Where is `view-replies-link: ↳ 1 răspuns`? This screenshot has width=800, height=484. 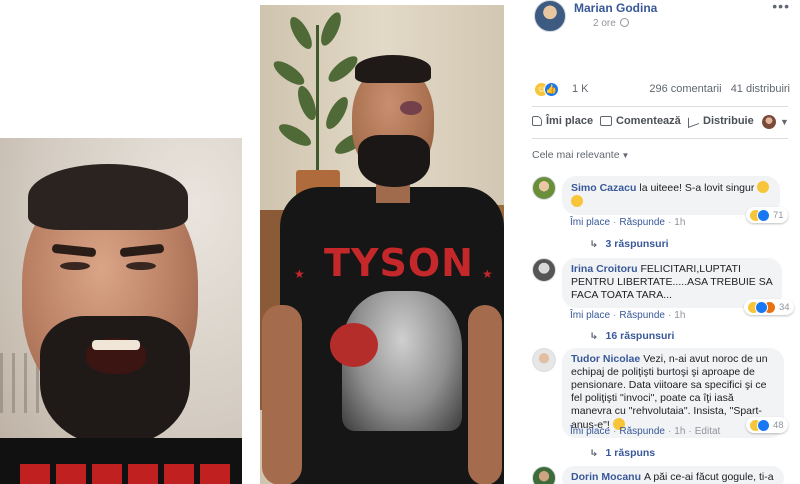
view-replies-link: ↳ 1 răspuns is located at coordinates (622, 453).